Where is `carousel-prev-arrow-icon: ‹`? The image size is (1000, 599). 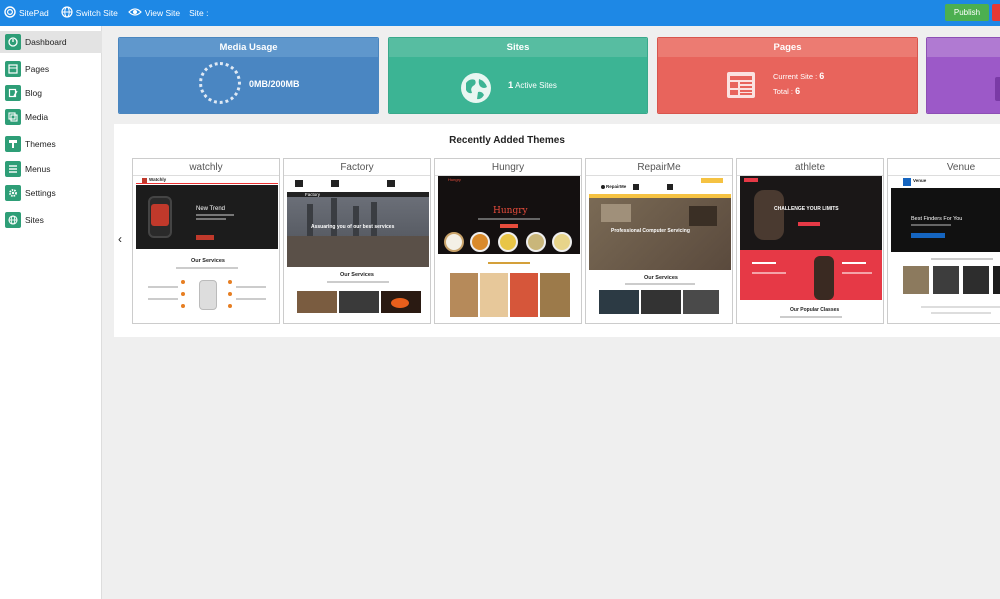 carousel-prev-arrow-icon: ‹ is located at coordinates (120, 239).